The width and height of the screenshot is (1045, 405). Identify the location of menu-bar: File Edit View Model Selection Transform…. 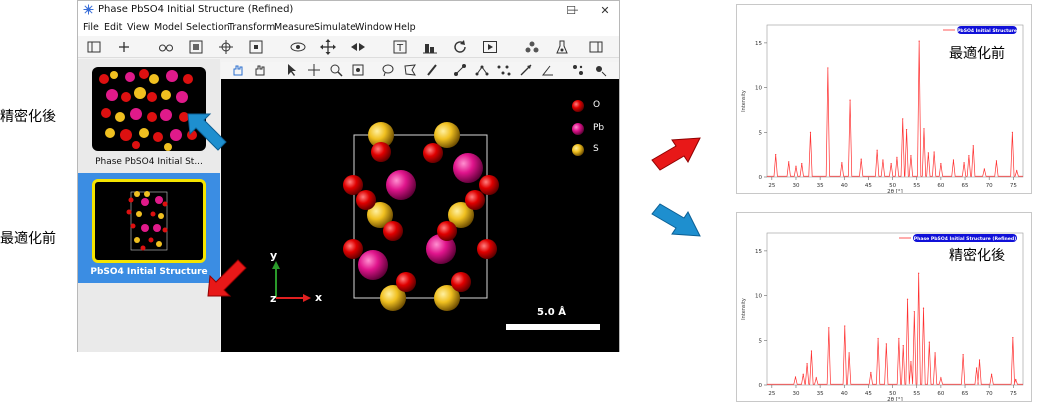
(348, 28).